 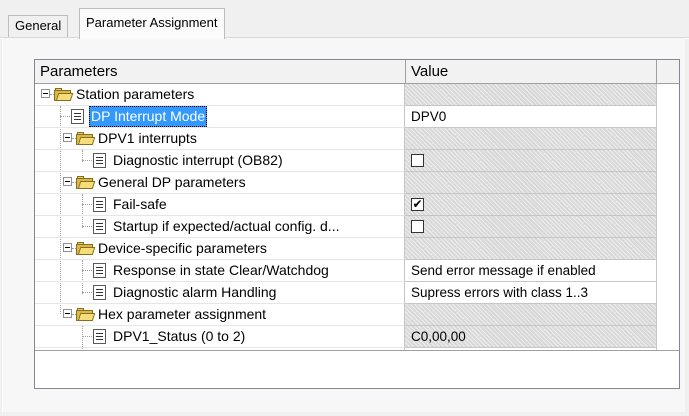 What do you see at coordinates (198, 160) in the screenshot?
I see `parameter-label: Diagnostic interrupt (OB82)` at bounding box center [198, 160].